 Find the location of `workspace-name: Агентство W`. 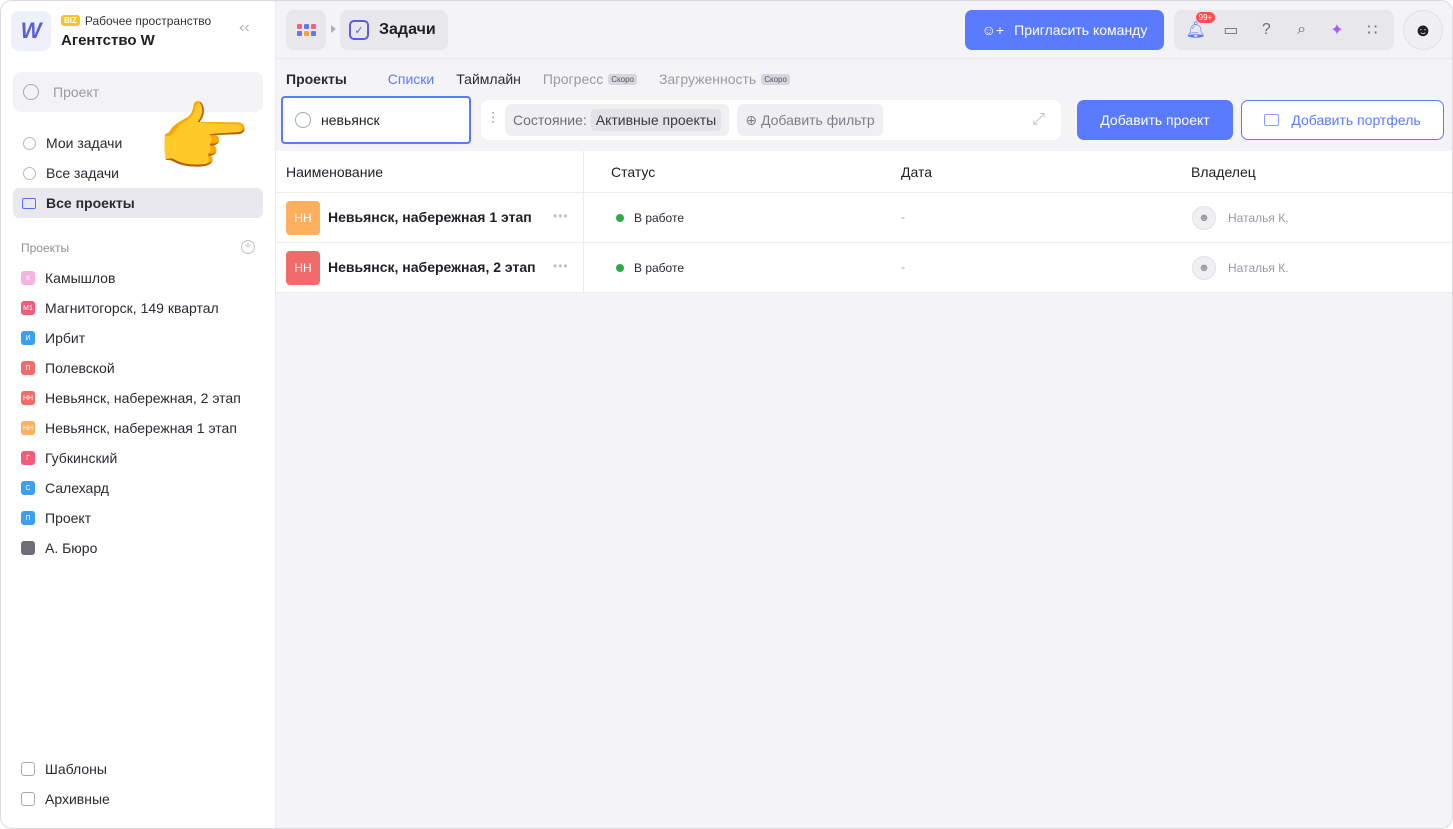

workspace-name: Агентство W is located at coordinates (108, 40).